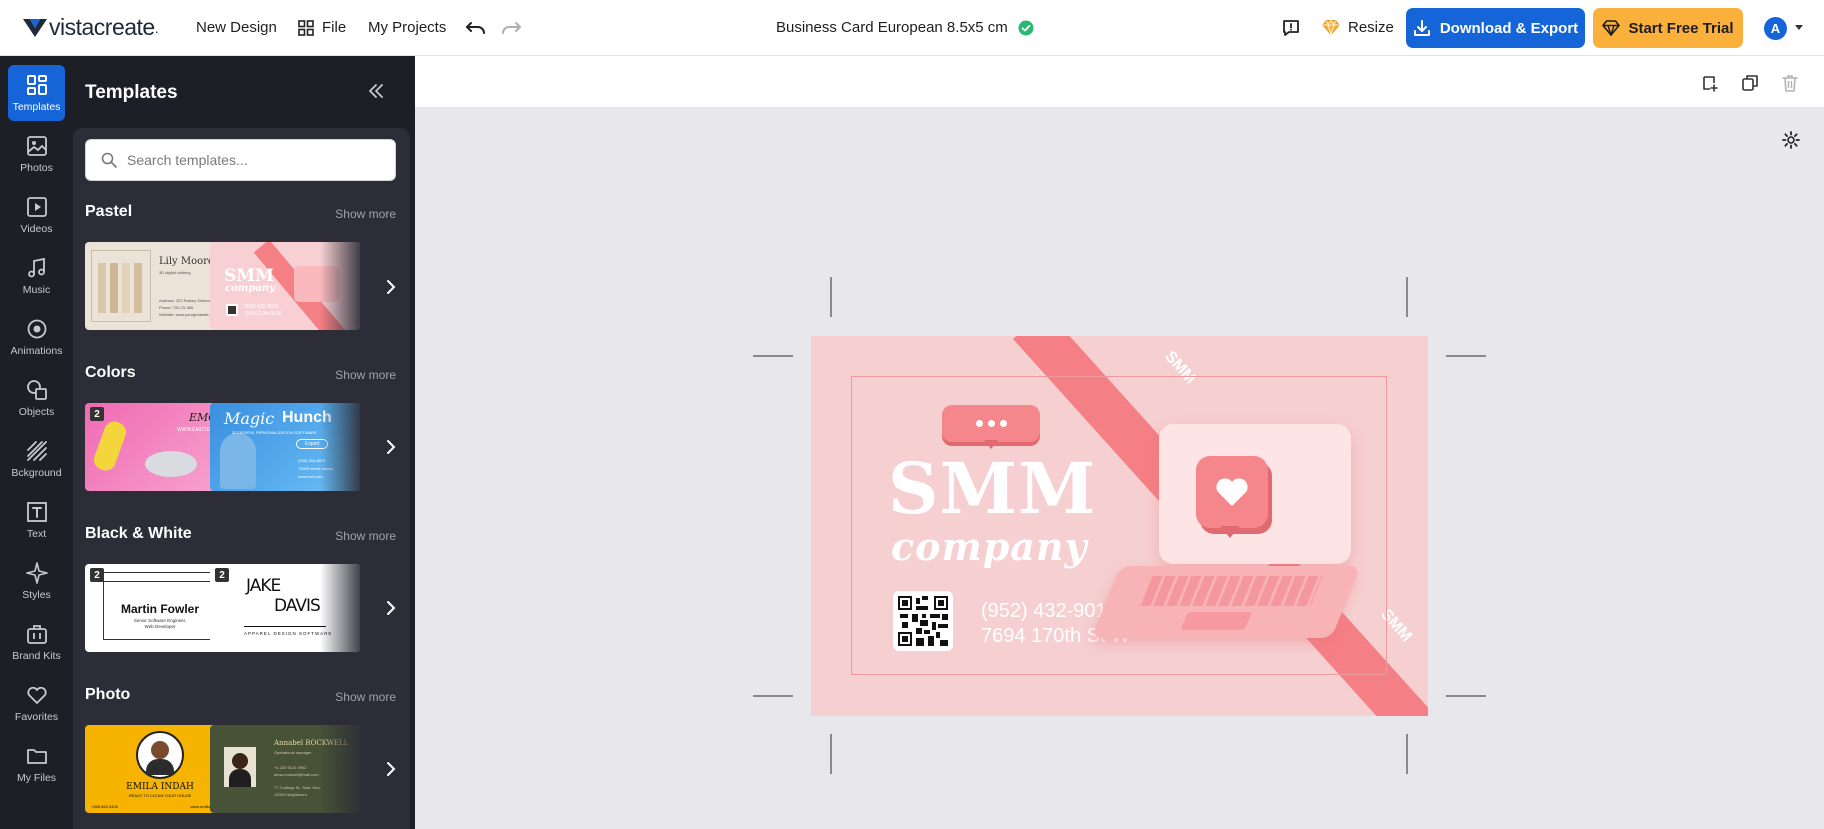  I want to click on logo-mark-icon, so click(35, 27).